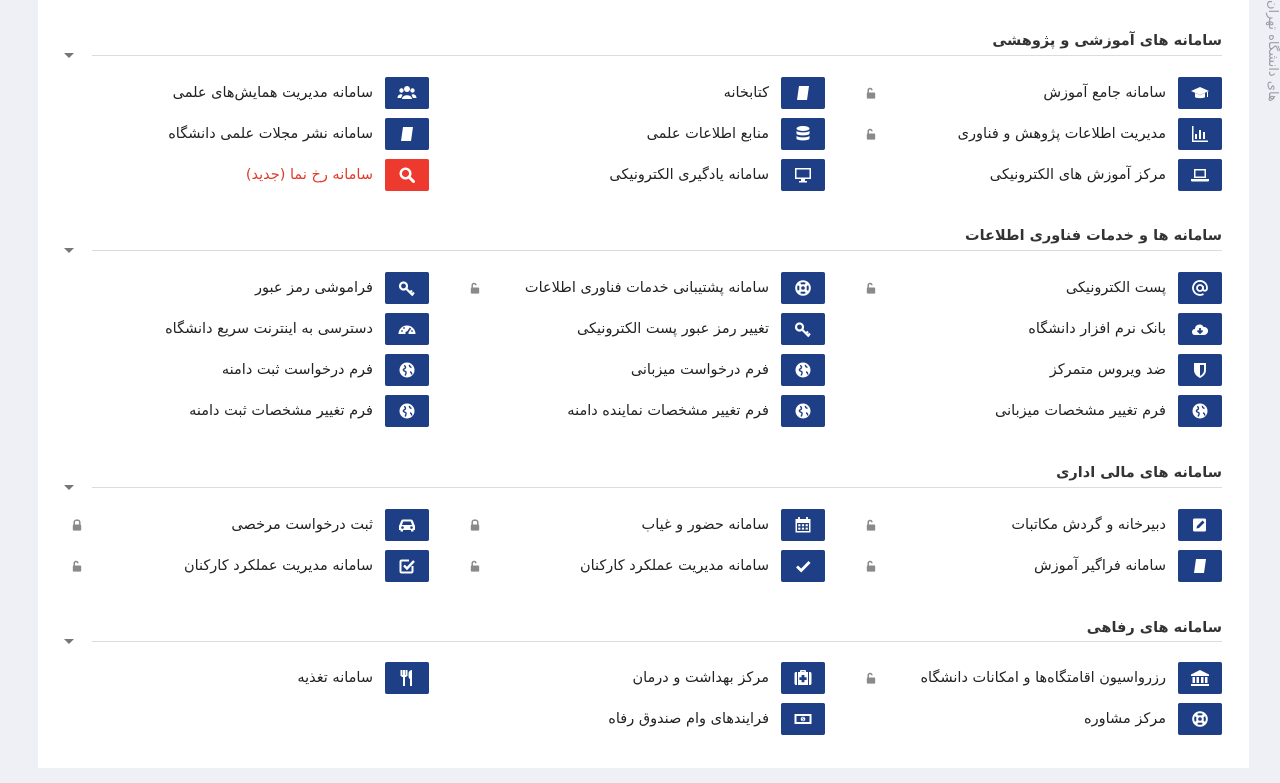 The width and height of the screenshot is (1280, 783). I want to click on system-link: سامانه فراگیر آموزش, so click(1128, 566).